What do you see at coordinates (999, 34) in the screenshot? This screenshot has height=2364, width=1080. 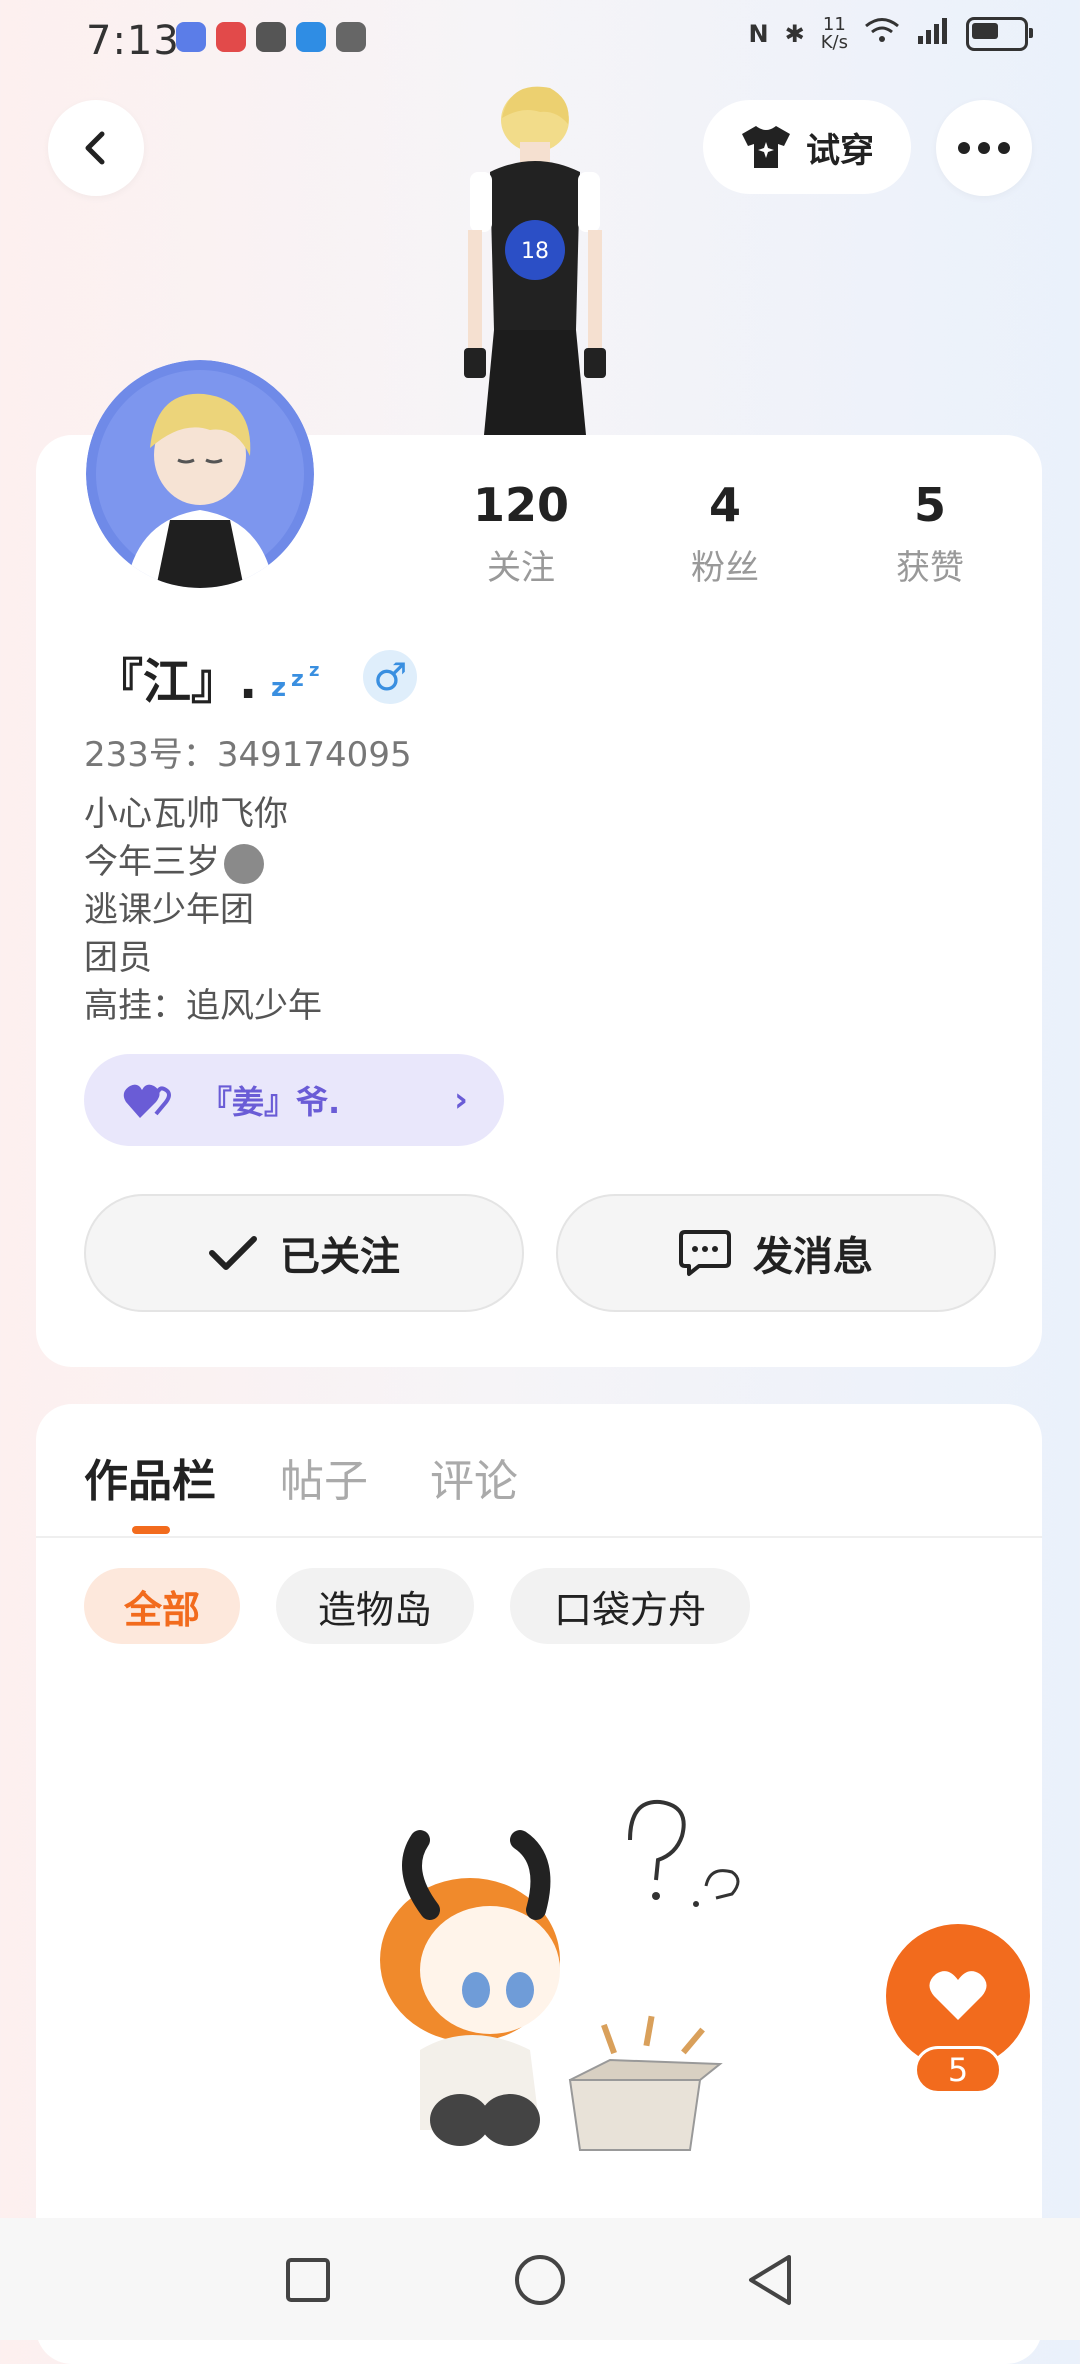 I see `battery-icon` at bounding box center [999, 34].